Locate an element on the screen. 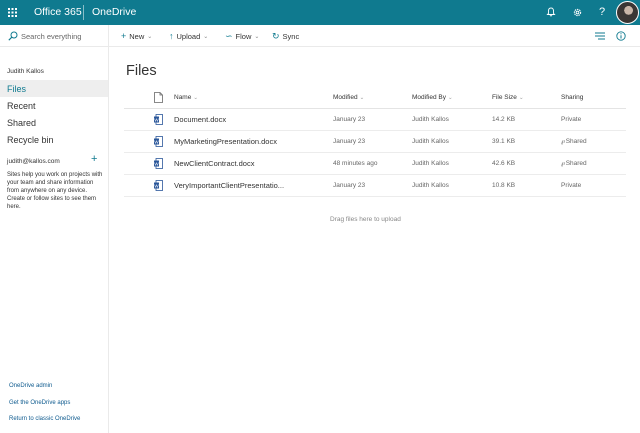 Image resolution: width=640 pixels, height=433 pixels. nav-item-recent: Recent is located at coordinates (54, 105).